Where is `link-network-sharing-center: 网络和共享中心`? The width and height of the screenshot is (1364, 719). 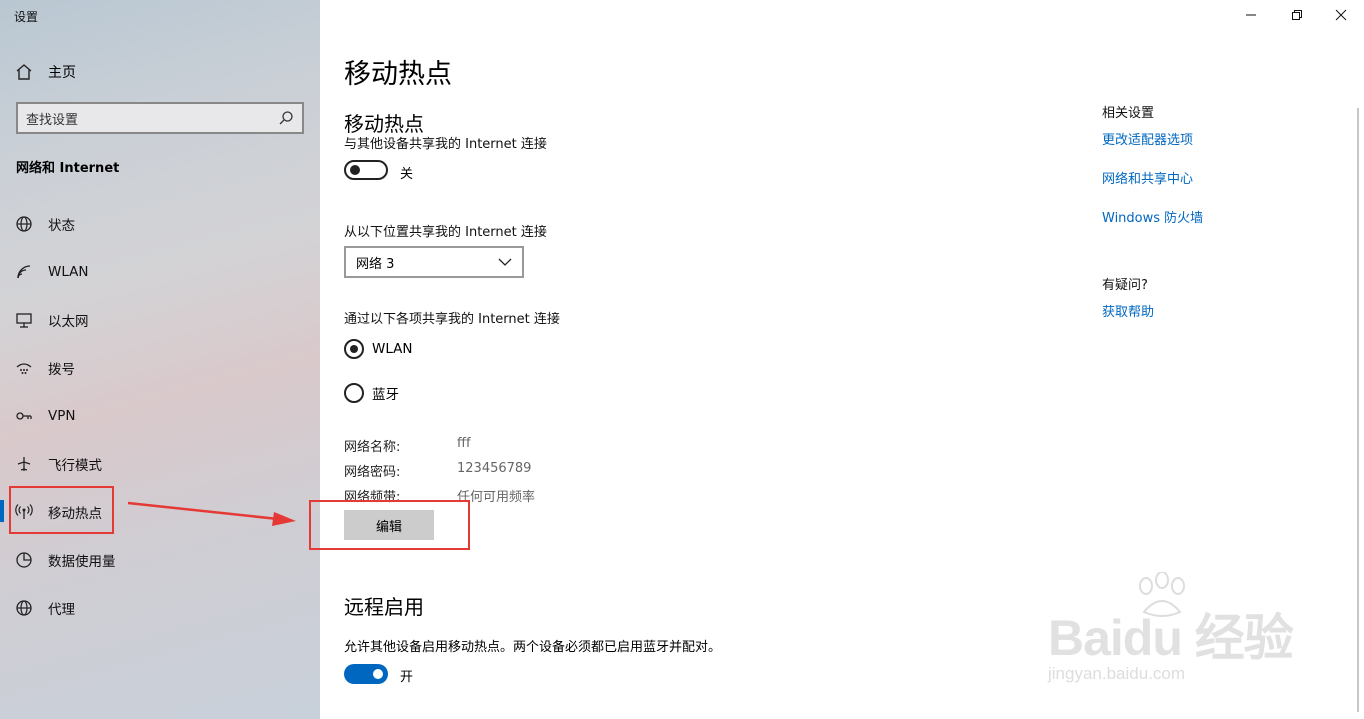
link-network-sharing-center: 网络和共享中心 is located at coordinates (1147, 177).